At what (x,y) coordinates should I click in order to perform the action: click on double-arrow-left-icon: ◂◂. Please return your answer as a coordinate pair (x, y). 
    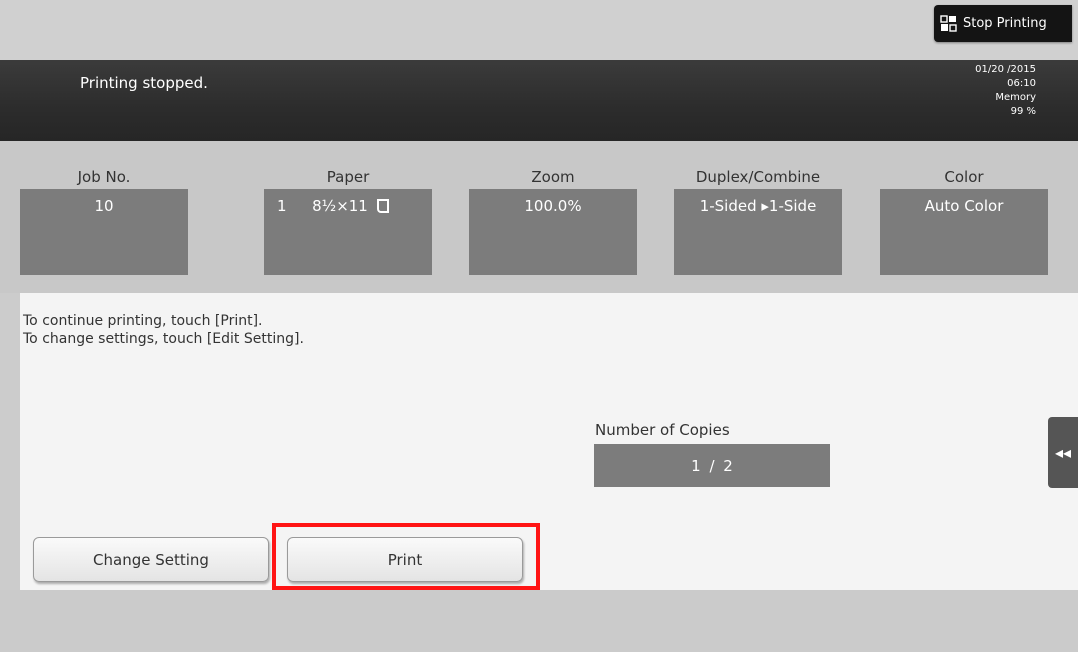
    Looking at the image, I should click on (1063, 452).